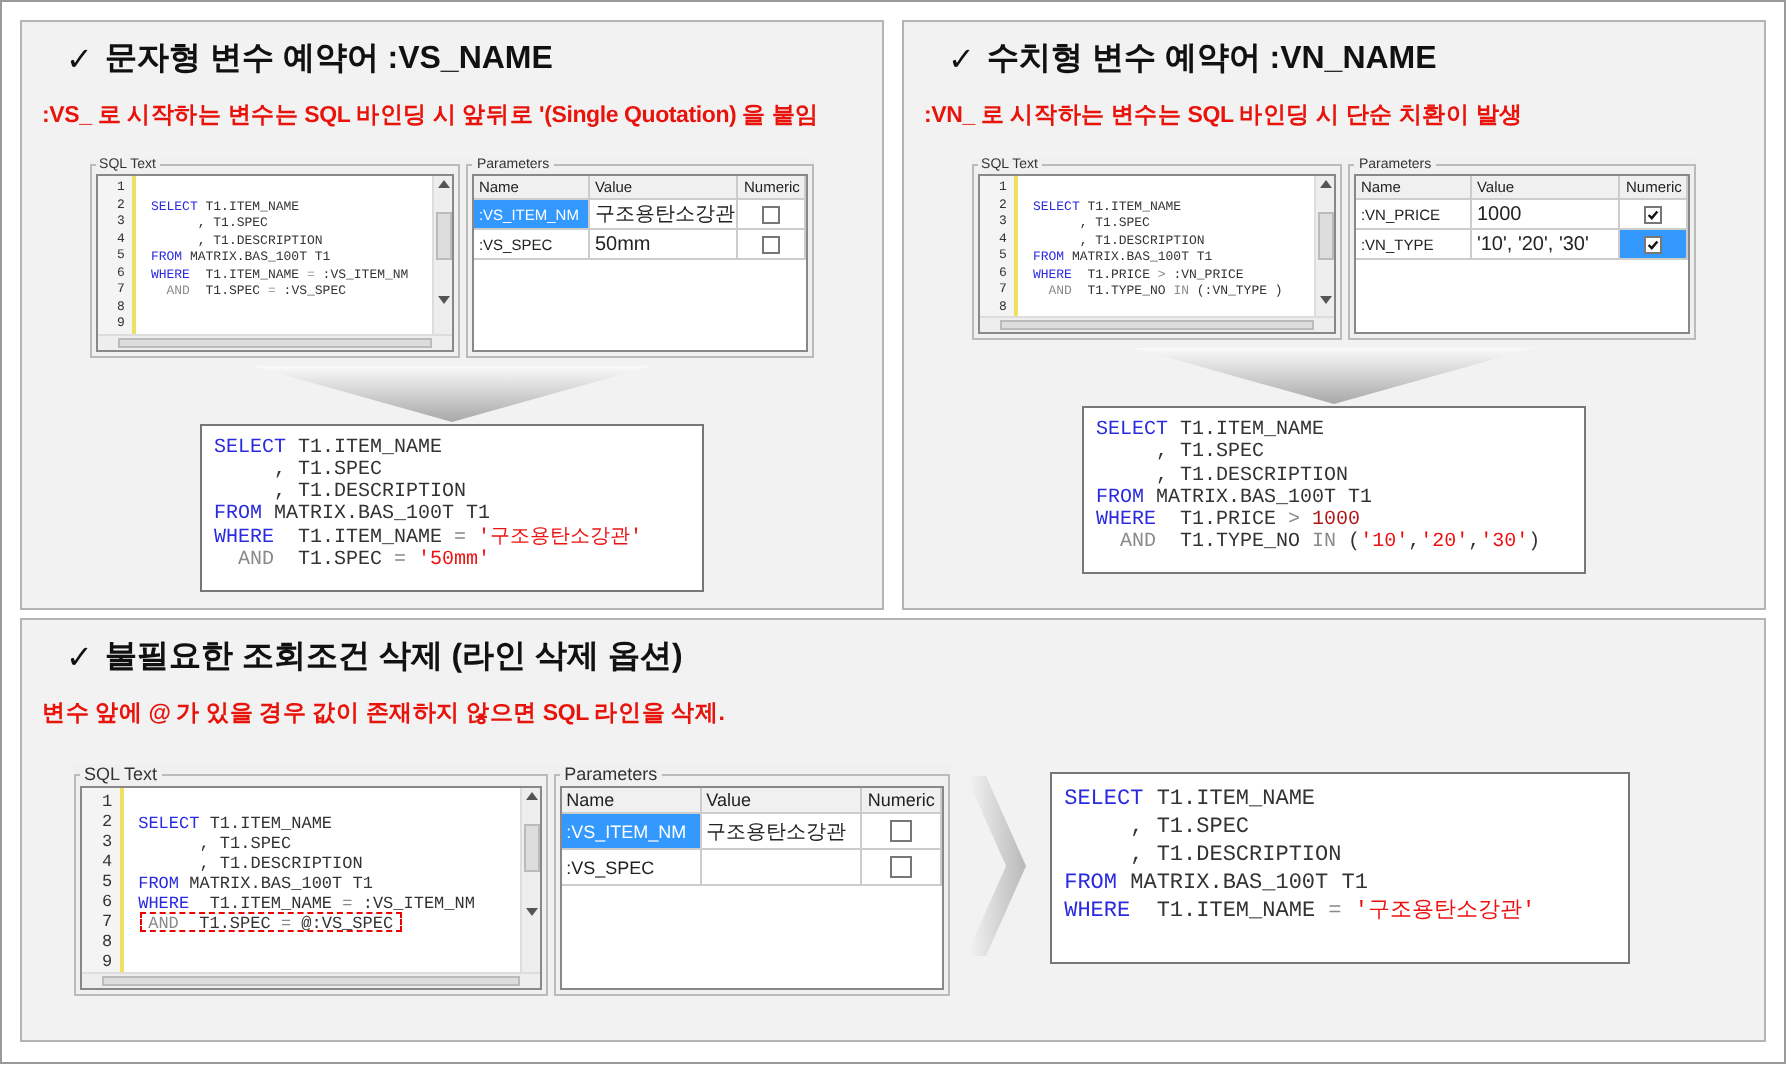 The height and width of the screenshot is (1068, 1790). What do you see at coordinates (107, 822) in the screenshot?
I see `line-number: 2` at bounding box center [107, 822].